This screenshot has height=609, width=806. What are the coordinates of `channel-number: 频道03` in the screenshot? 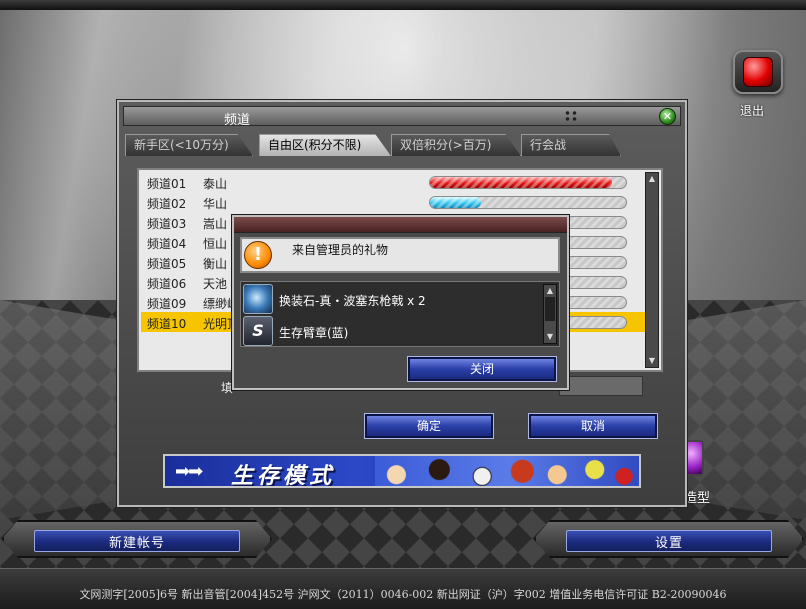 It's located at (167, 224).